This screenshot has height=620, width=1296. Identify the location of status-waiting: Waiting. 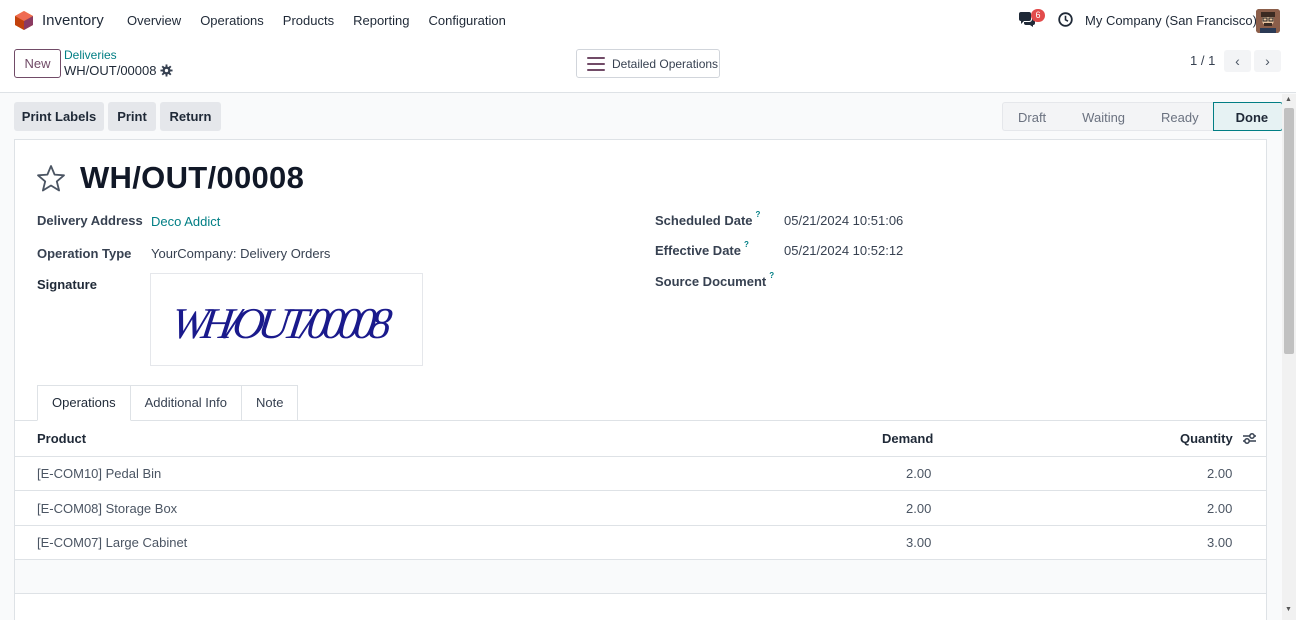
(1100, 116).